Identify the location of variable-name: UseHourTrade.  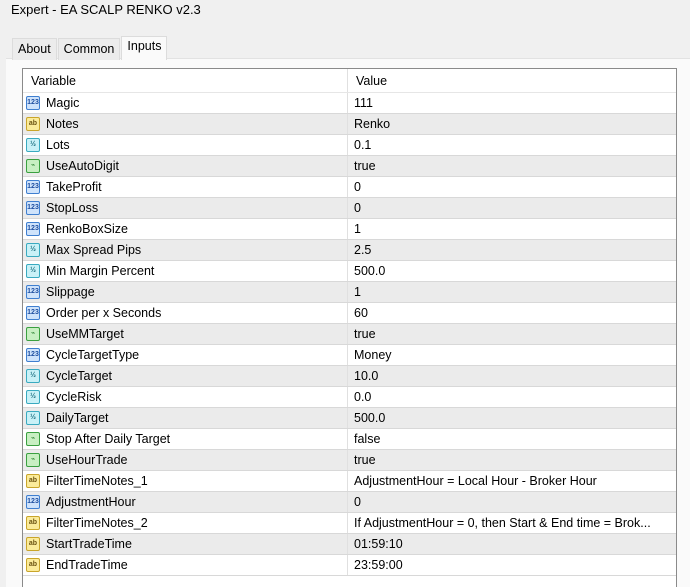
(87, 460).